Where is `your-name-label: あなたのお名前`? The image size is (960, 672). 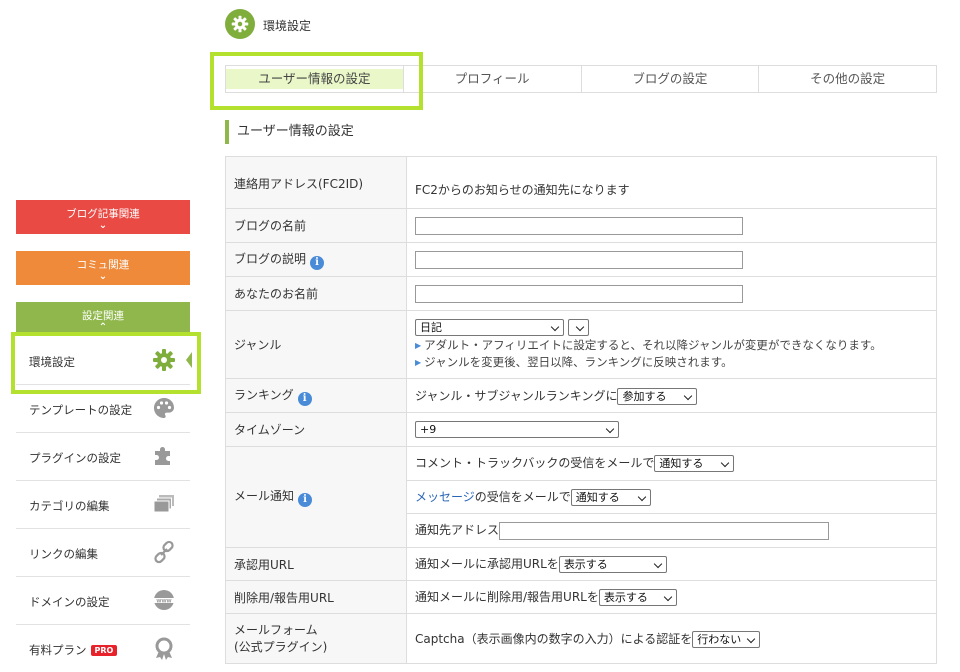 your-name-label: あなたのお名前 is located at coordinates (316, 293).